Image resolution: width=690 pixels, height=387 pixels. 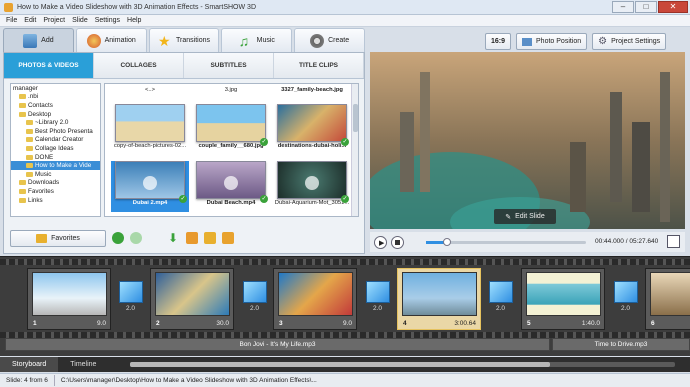 What do you see at coordinates (174, 238) in the screenshot?
I see `download-arrow-icon: ⬇` at bounding box center [174, 238].